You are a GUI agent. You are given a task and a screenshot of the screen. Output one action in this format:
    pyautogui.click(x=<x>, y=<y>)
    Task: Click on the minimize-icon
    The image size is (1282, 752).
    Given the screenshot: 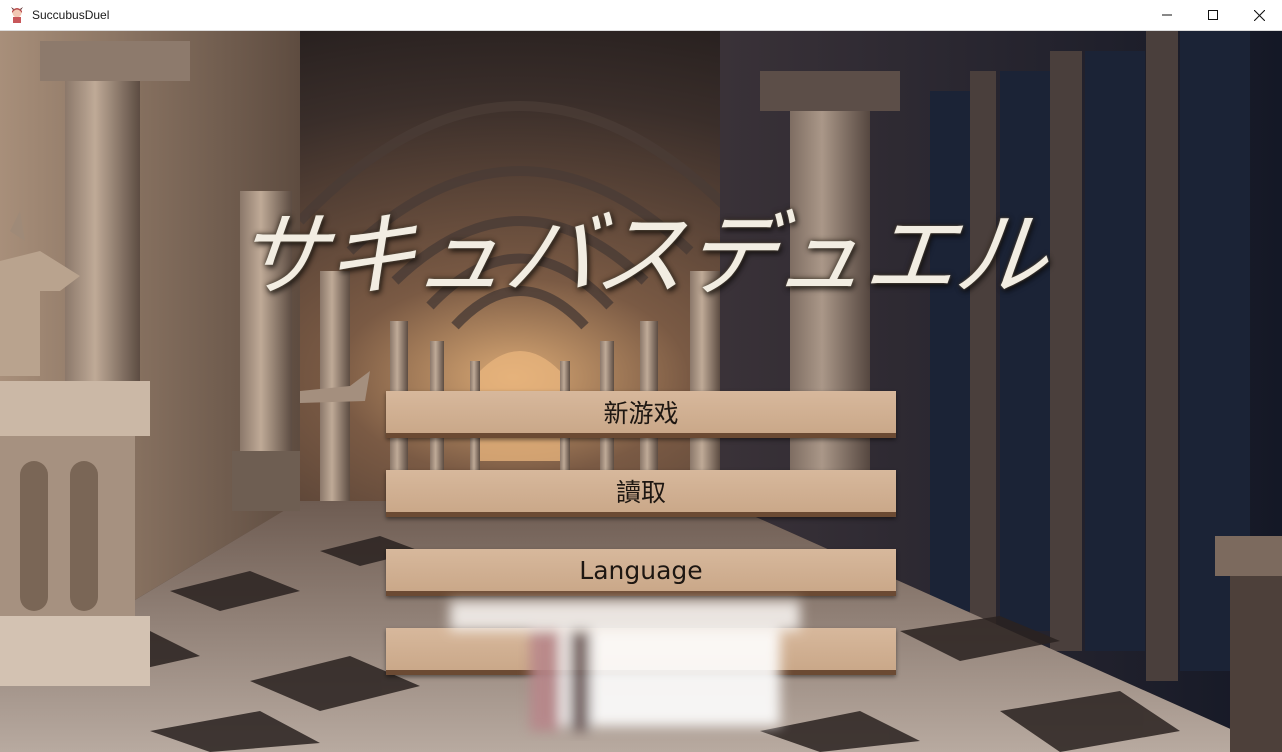 What is the action you would take?
    pyautogui.click(x=1167, y=15)
    